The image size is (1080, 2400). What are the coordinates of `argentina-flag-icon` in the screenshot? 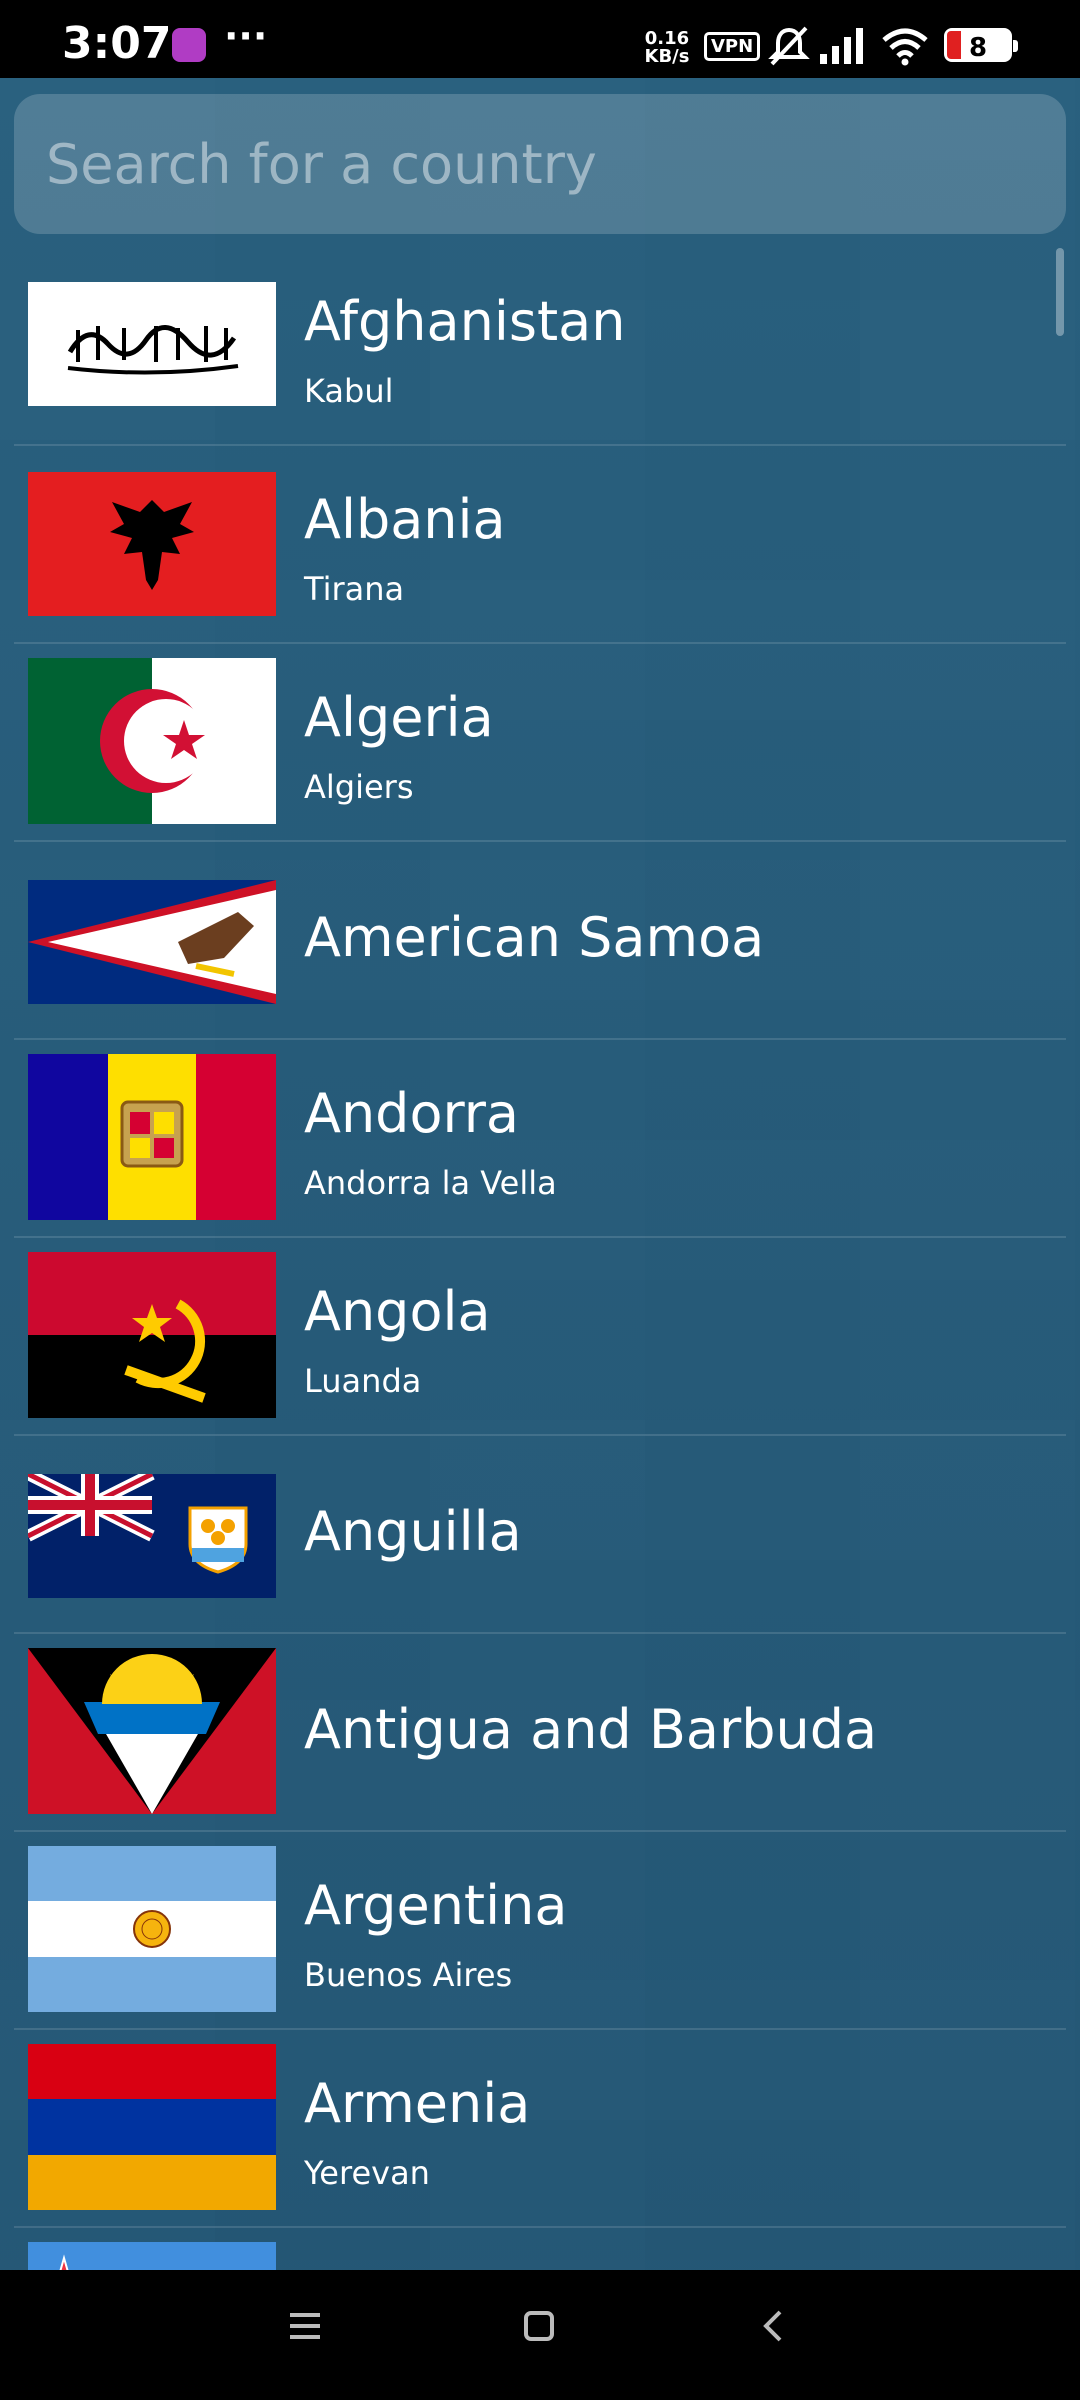 It's located at (152, 1929).